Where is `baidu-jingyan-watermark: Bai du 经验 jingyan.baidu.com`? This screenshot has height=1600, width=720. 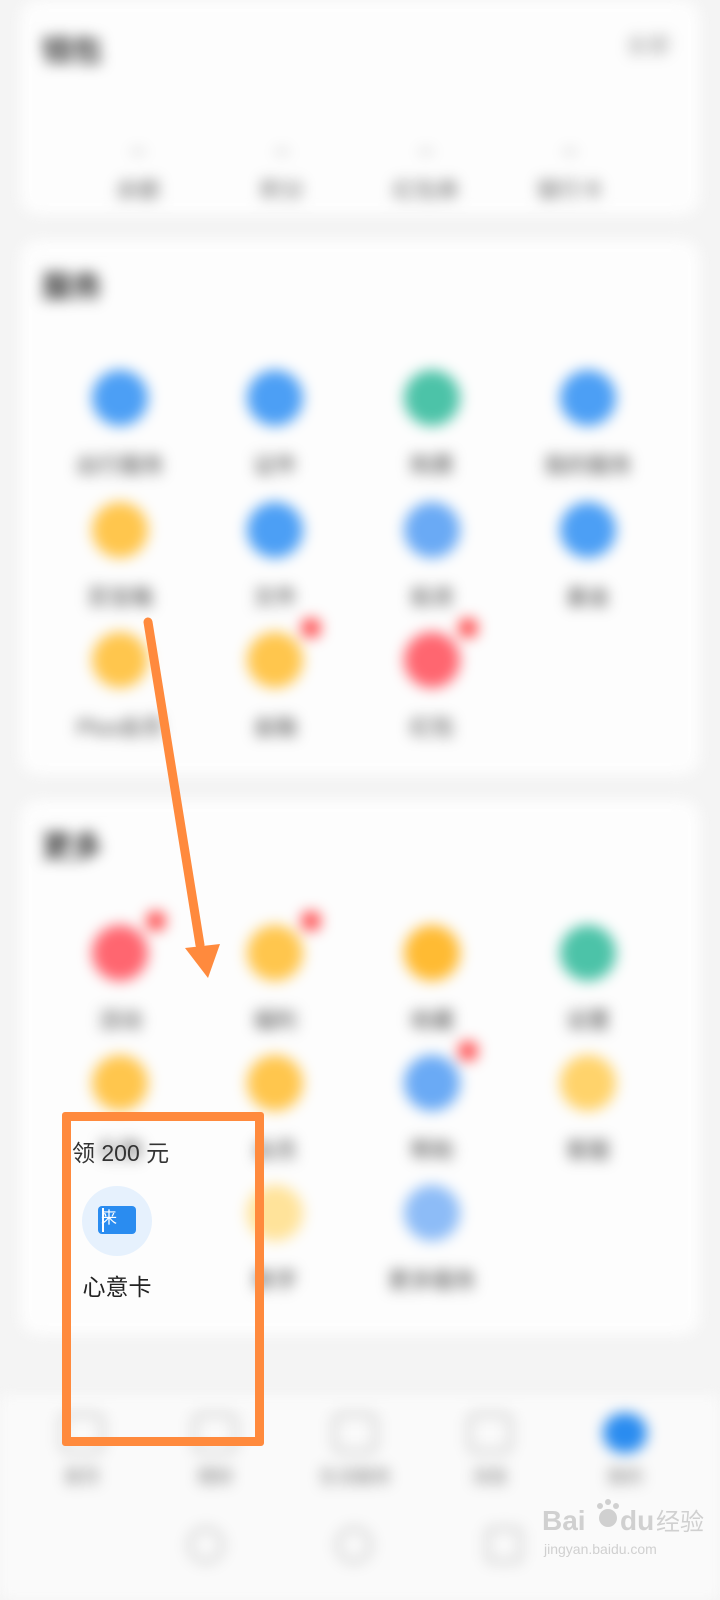
baidu-jingyan-watermark: Bai du 经验 jingyan.baidu.com is located at coordinates (625, 1537).